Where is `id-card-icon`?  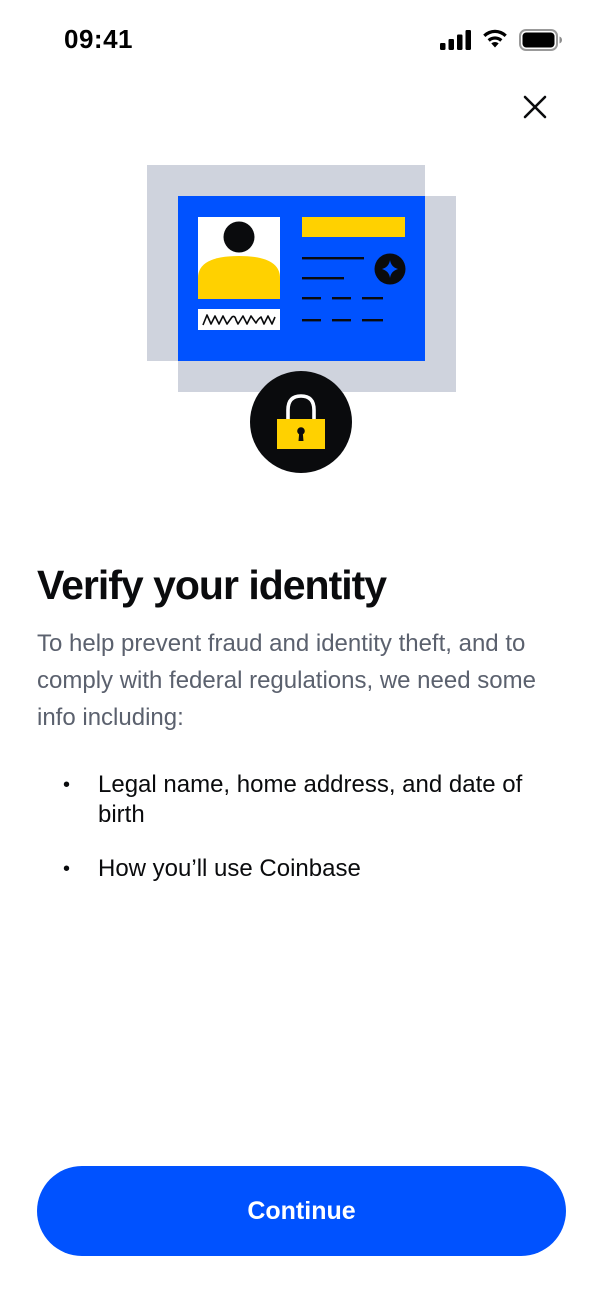 id-card-icon is located at coordinates (301, 278).